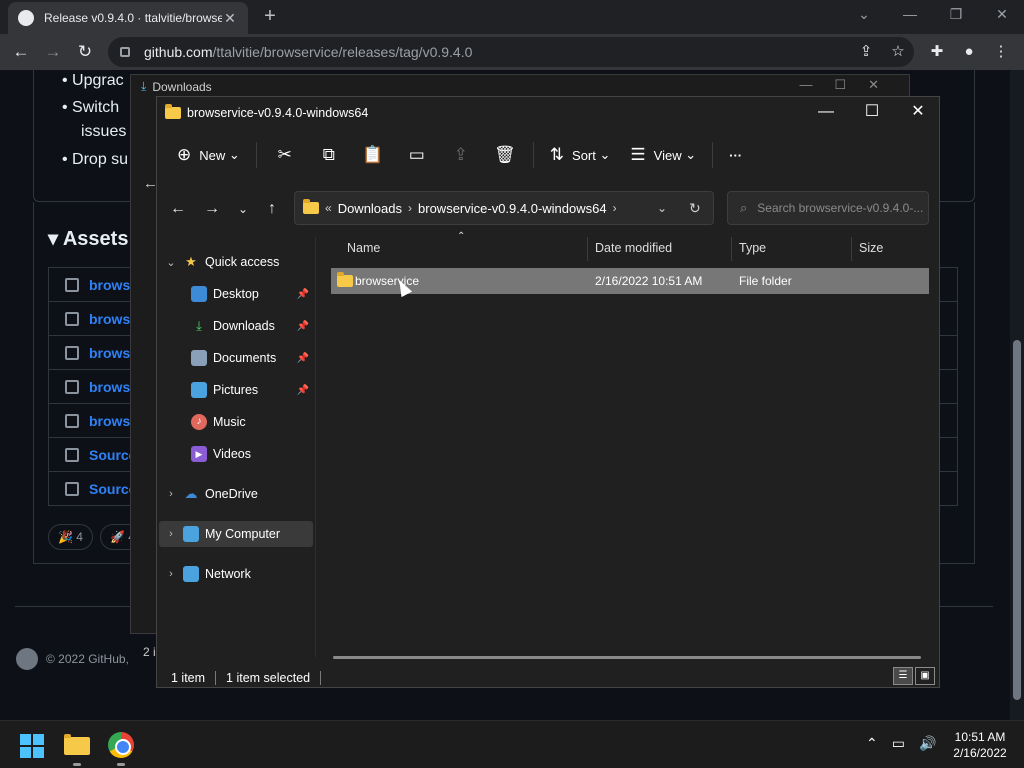  Describe the element at coordinates (864, 16) in the screenshot. I see `tab-search-icon: ⌄` at that location.